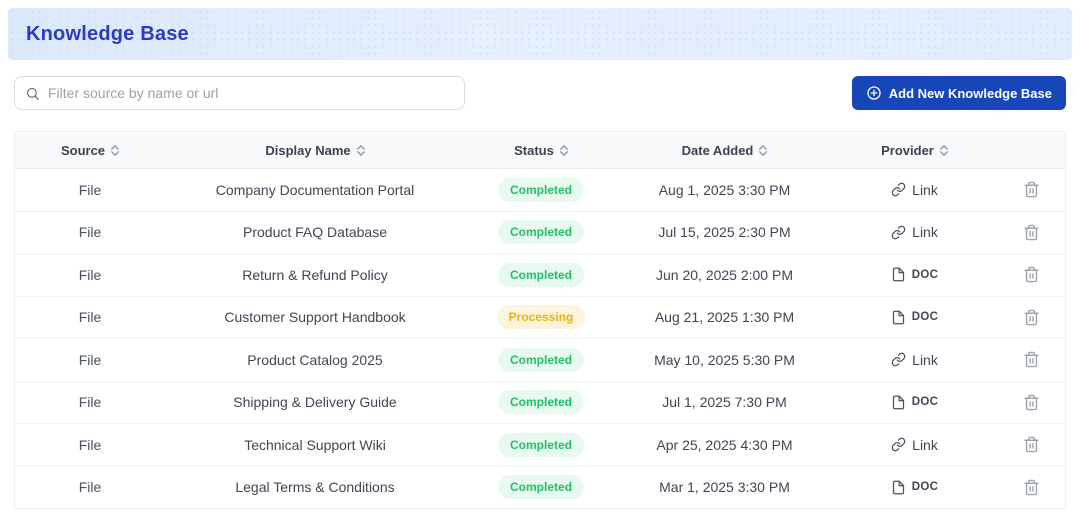  I want to click on toolbar: Add New Knowledge Base, so click(540, 93).